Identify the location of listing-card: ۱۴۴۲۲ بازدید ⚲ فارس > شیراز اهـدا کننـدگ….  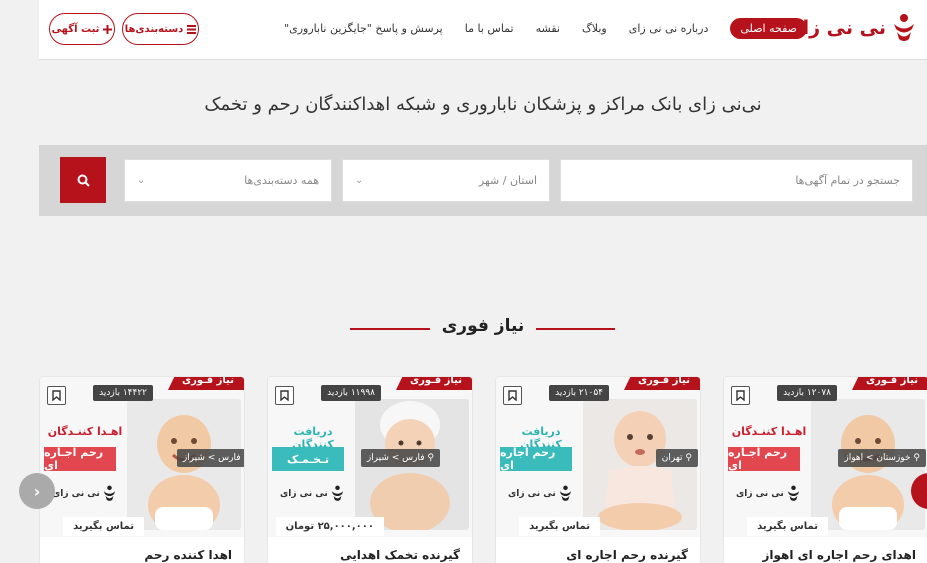
(142, 469).